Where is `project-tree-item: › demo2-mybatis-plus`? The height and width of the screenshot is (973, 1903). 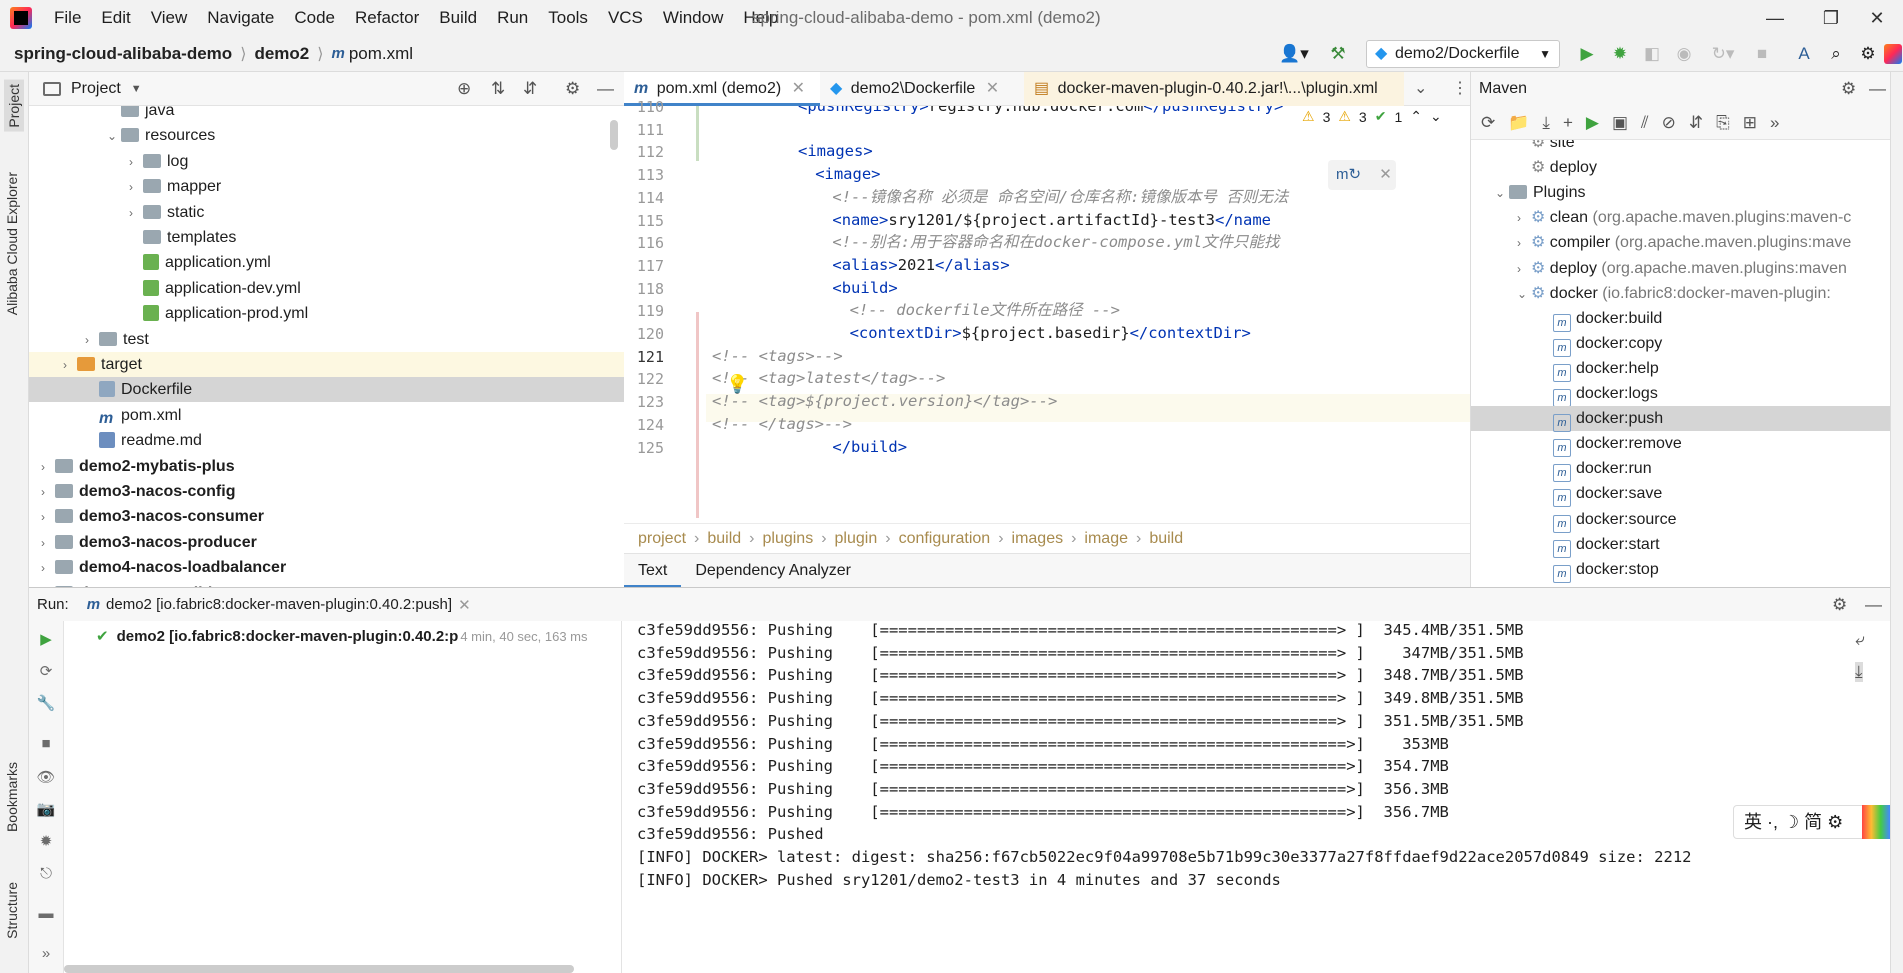 project-tree-item: › demo2-mybatis-plus is located at coordinates (332, 466).